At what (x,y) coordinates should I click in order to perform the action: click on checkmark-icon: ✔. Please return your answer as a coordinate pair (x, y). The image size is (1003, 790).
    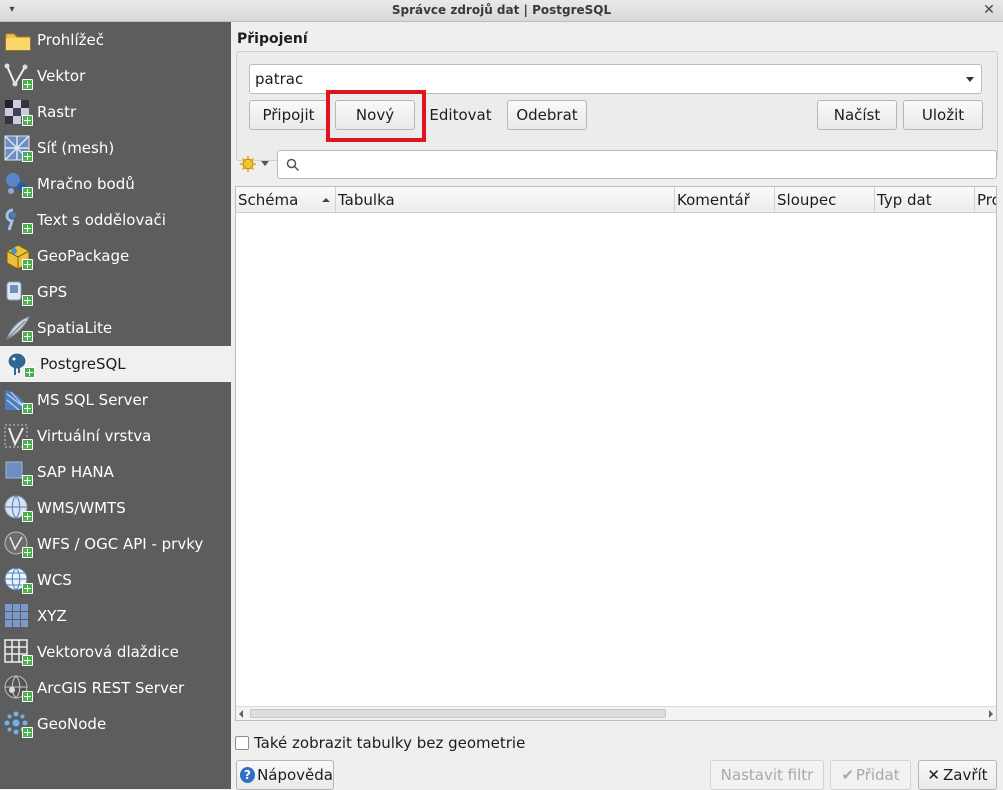
    Looking at the image, I should click on (847, 775).